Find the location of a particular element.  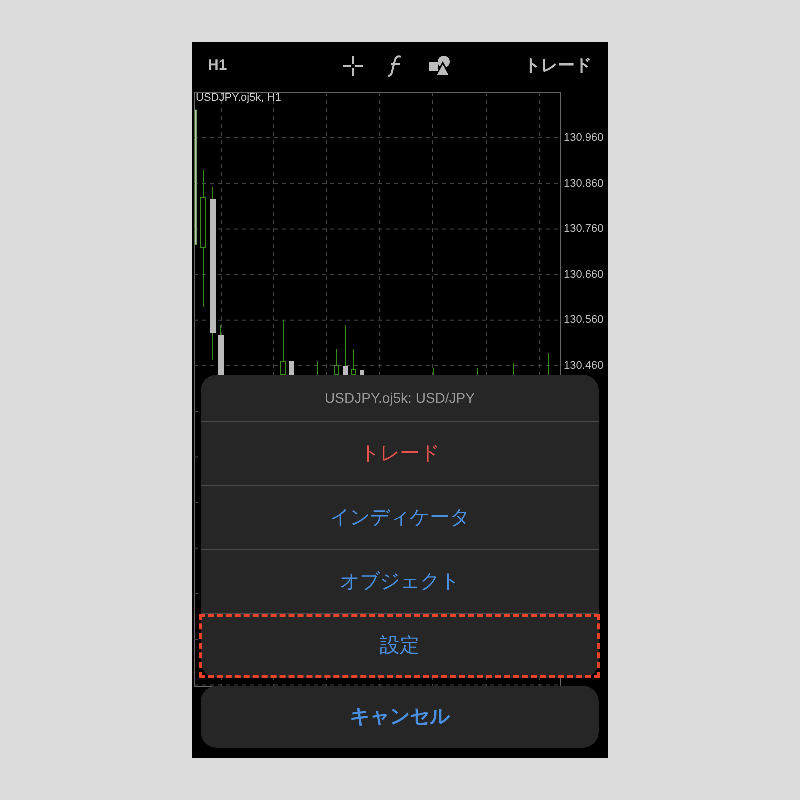

trade-button: トレード is located at coordinates (558, 66).